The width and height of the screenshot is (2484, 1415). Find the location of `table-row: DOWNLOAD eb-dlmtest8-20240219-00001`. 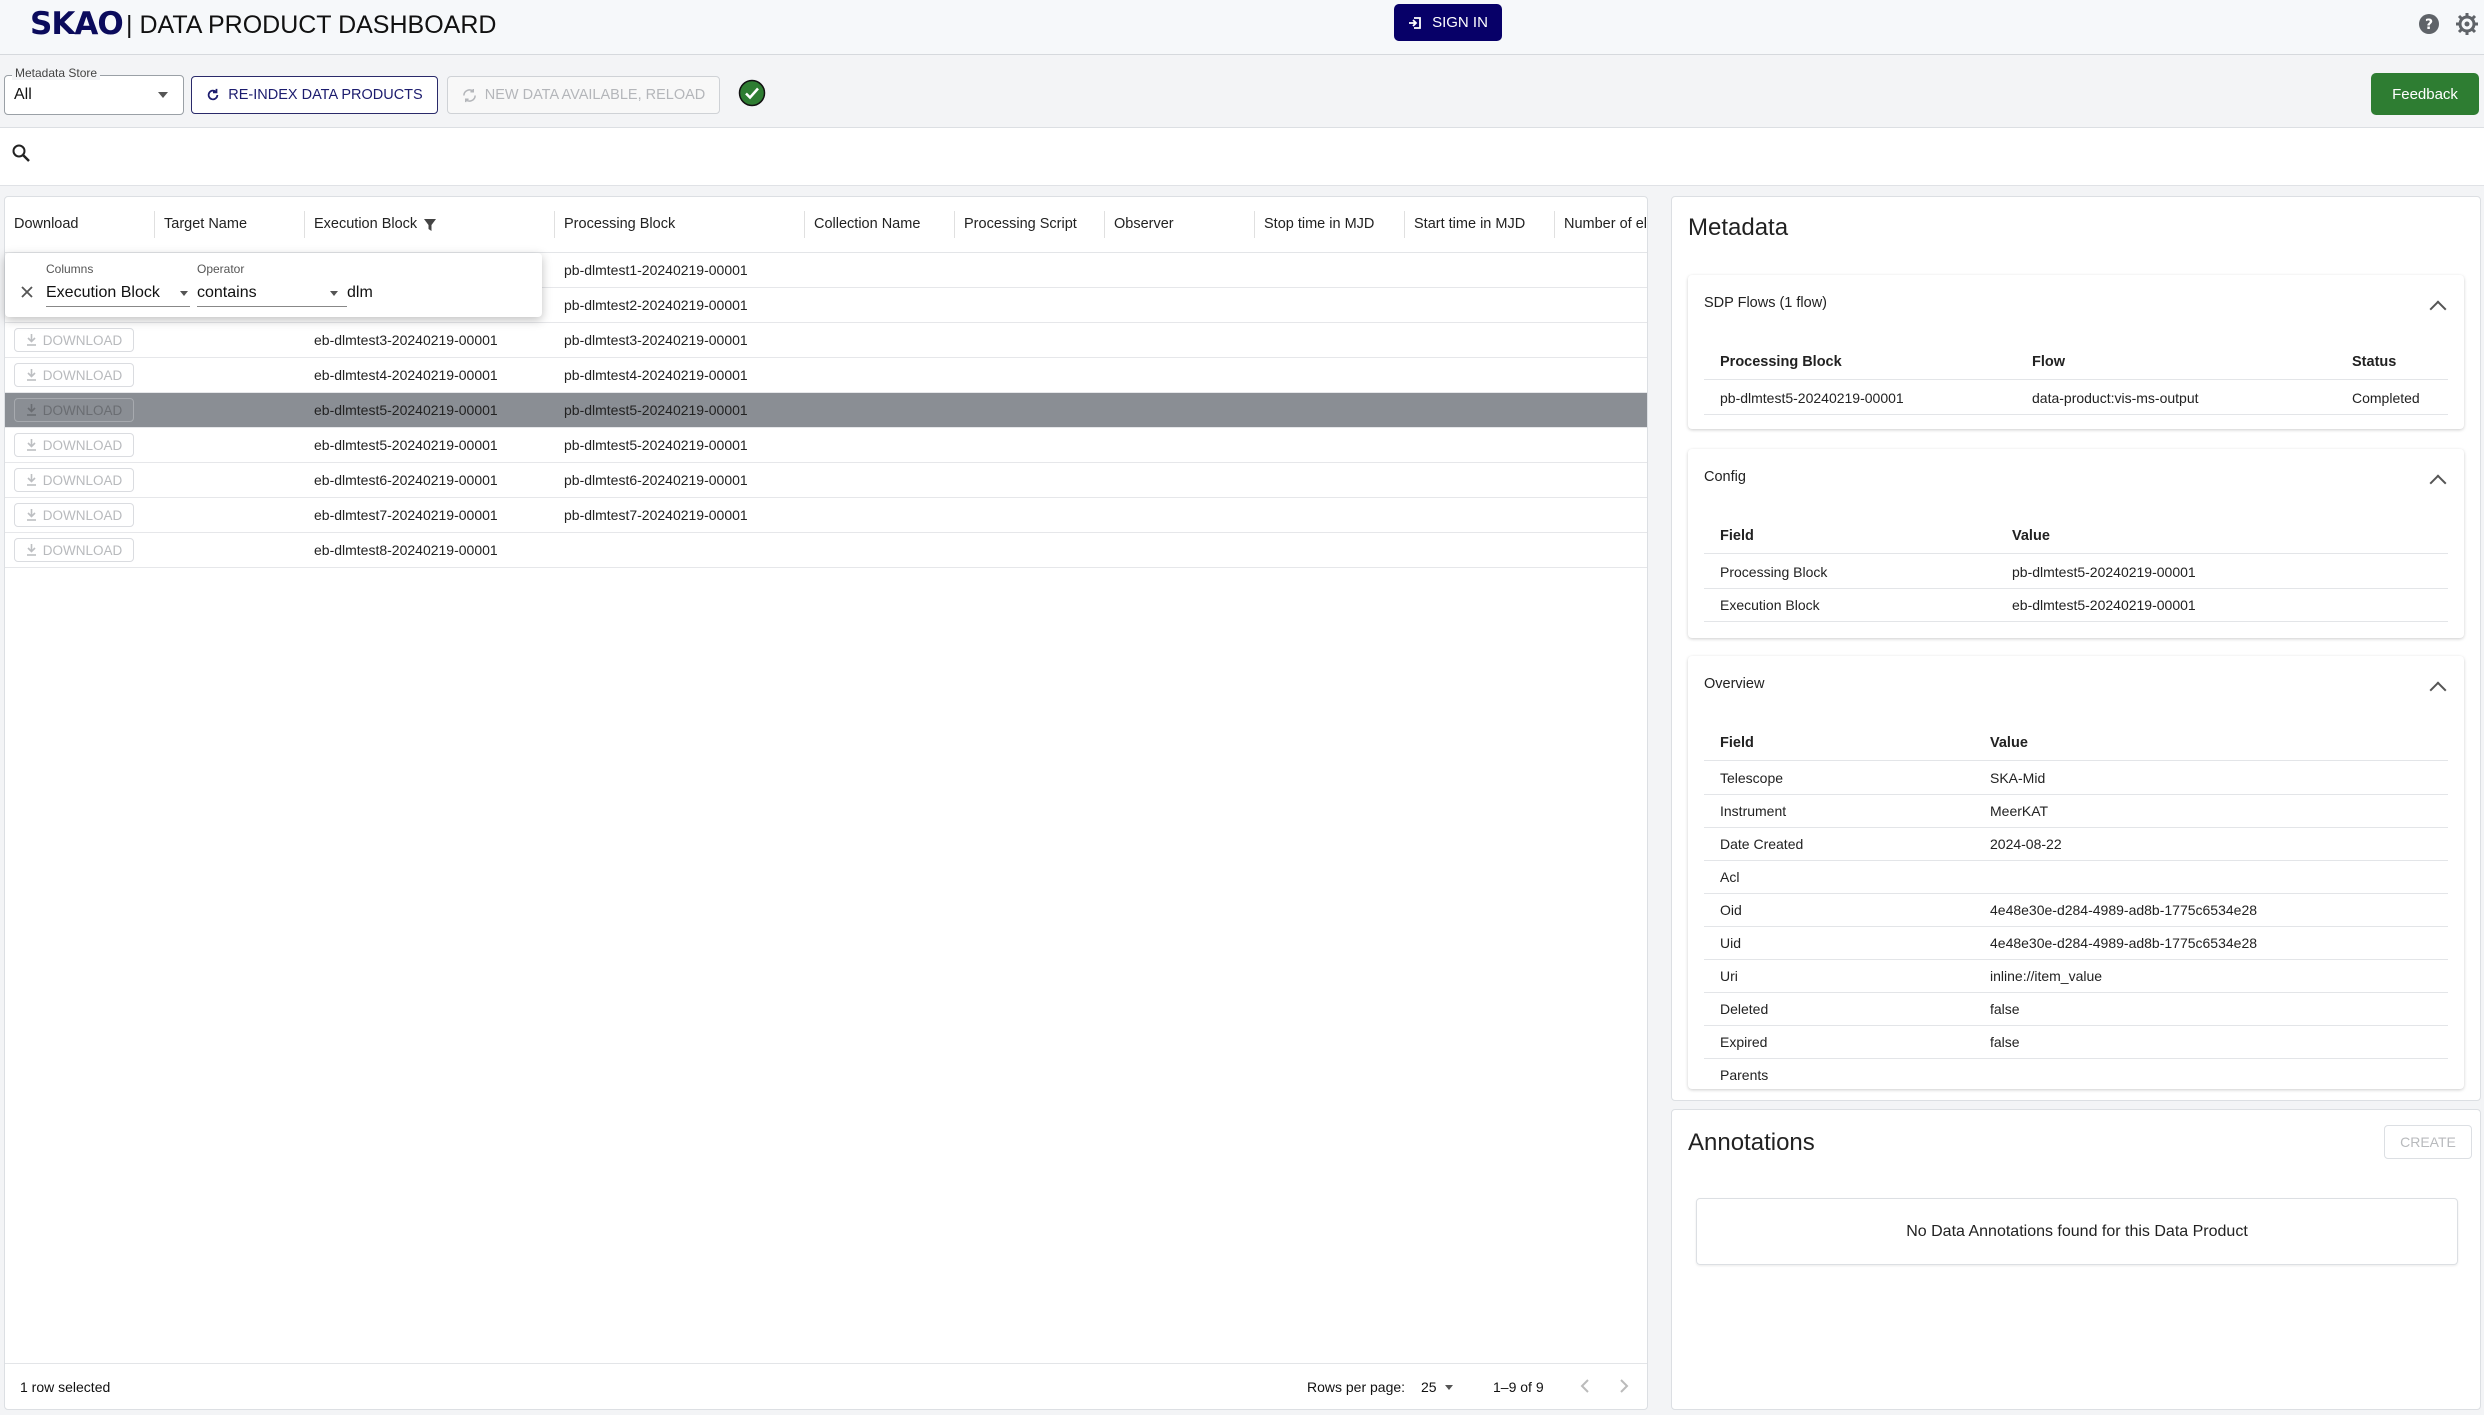

table-row: DOWNLOAD eb-dlmtest8-20240219-00001 is located at coordinates (826, 550).